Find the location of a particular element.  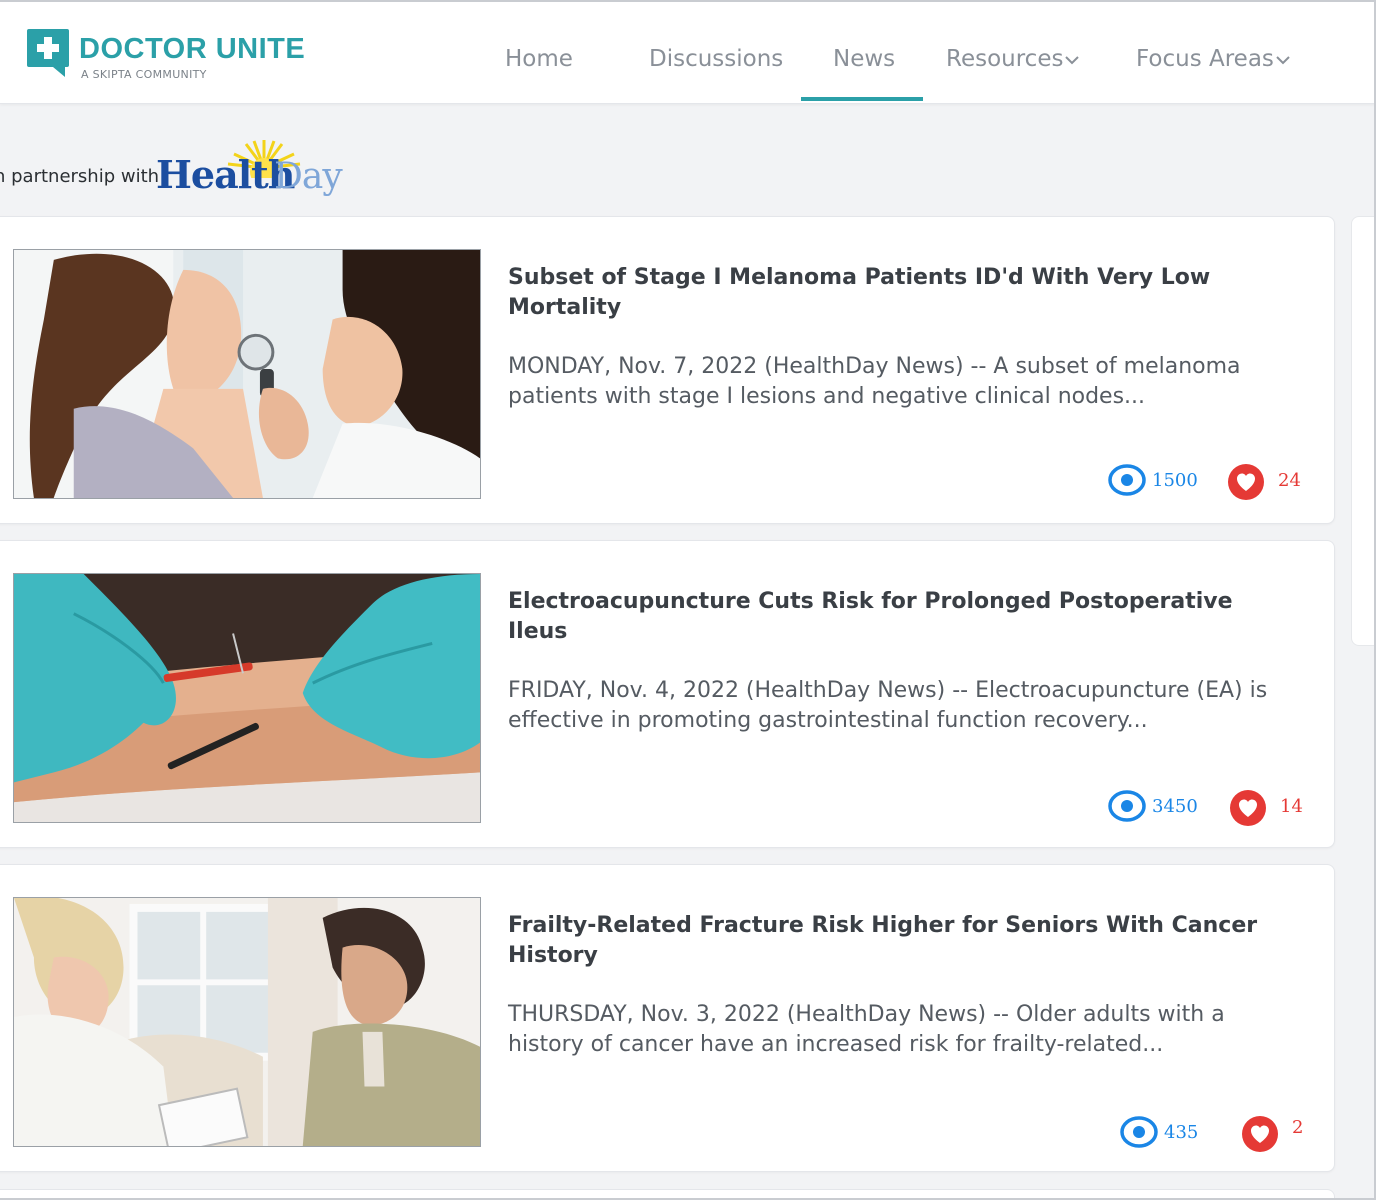

nav-home-label: Home is located at coordinates (539, 59).